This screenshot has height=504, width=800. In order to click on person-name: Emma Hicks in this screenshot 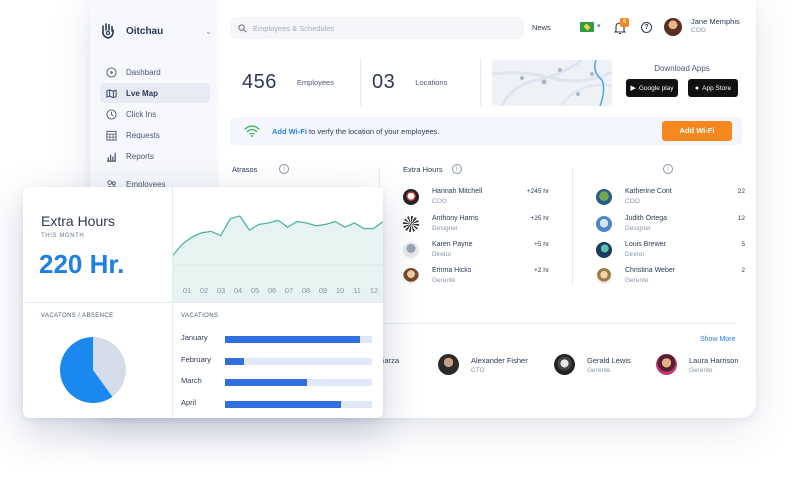, I will do `click(452, 270)`.